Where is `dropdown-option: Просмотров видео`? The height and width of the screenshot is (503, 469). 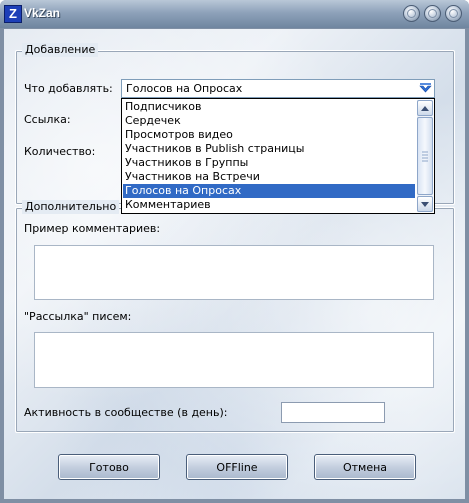
dropdown-option: Просмотров видео is located at coordinates (269, 135).